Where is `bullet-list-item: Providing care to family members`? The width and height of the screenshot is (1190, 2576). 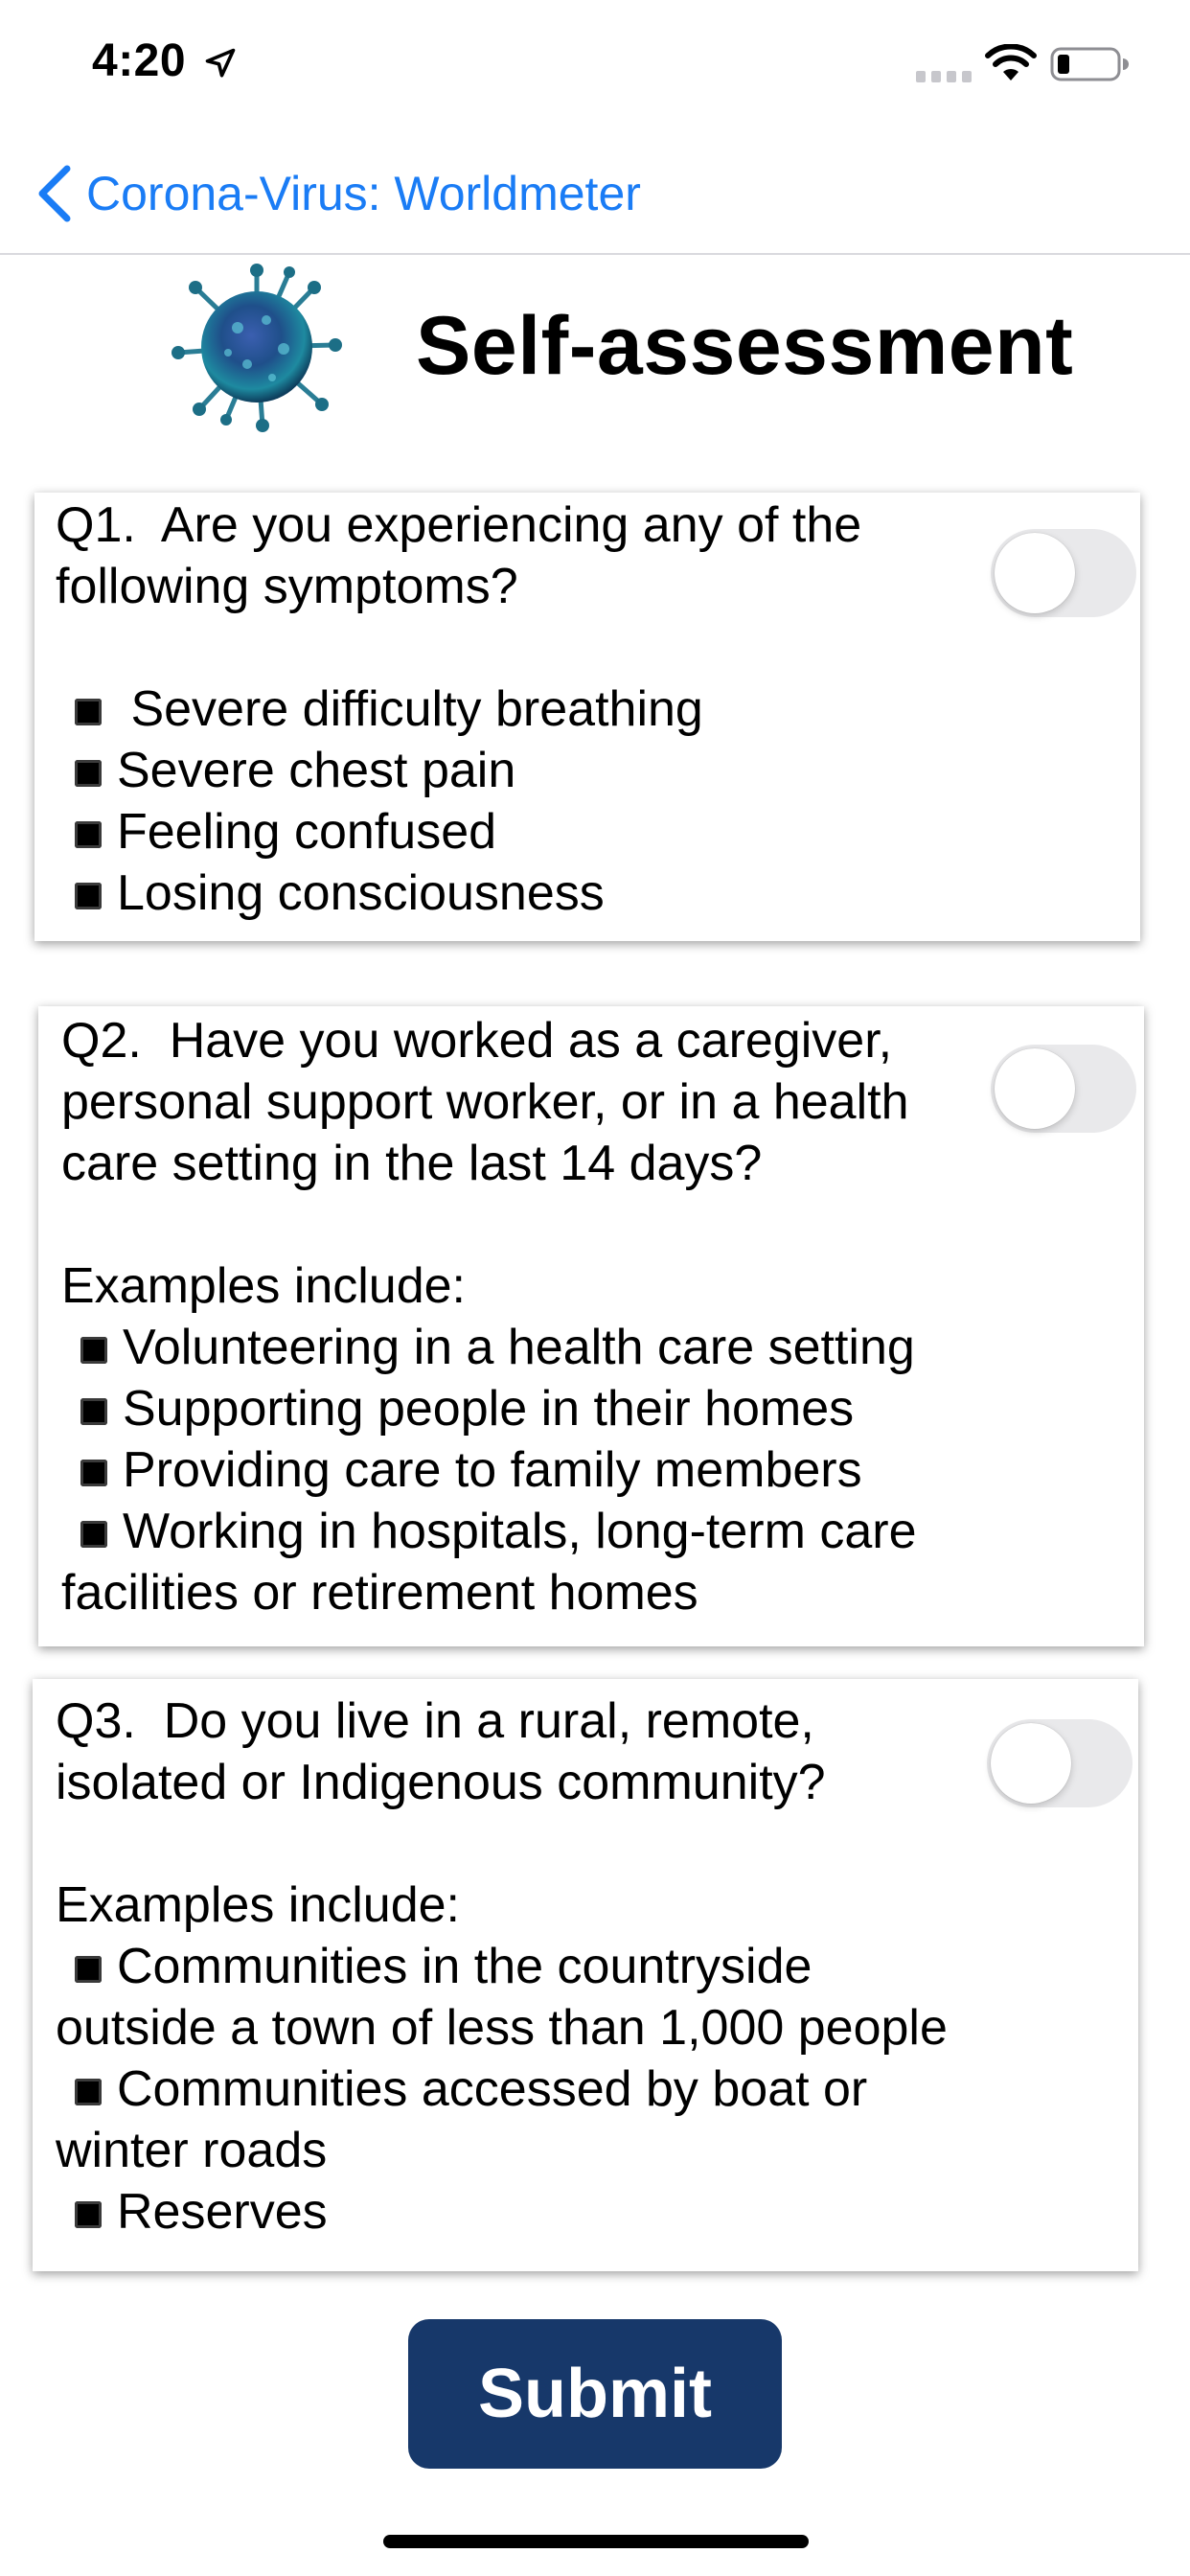 bullet-list-item: Providing care to family members is located at coordinates (489, 1470).